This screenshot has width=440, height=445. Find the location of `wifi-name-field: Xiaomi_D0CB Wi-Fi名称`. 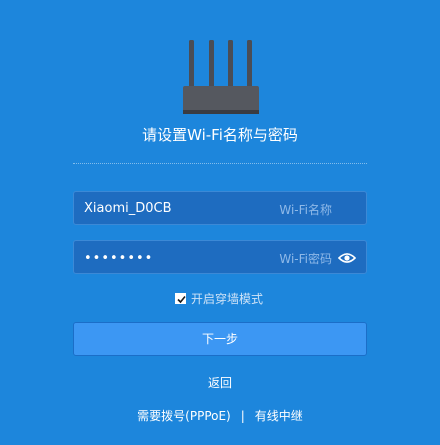

wifi-name-field: Xiaomi_D0CB Wi-Fi名称 is located at coordinates (220, 208).